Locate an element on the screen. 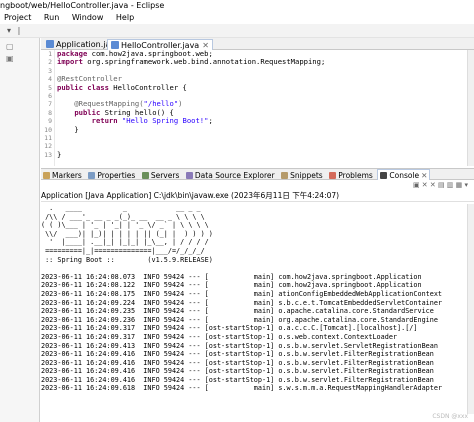 This screenshot has width=474, height=422. code-token: return is located at coordinates (104, 121).